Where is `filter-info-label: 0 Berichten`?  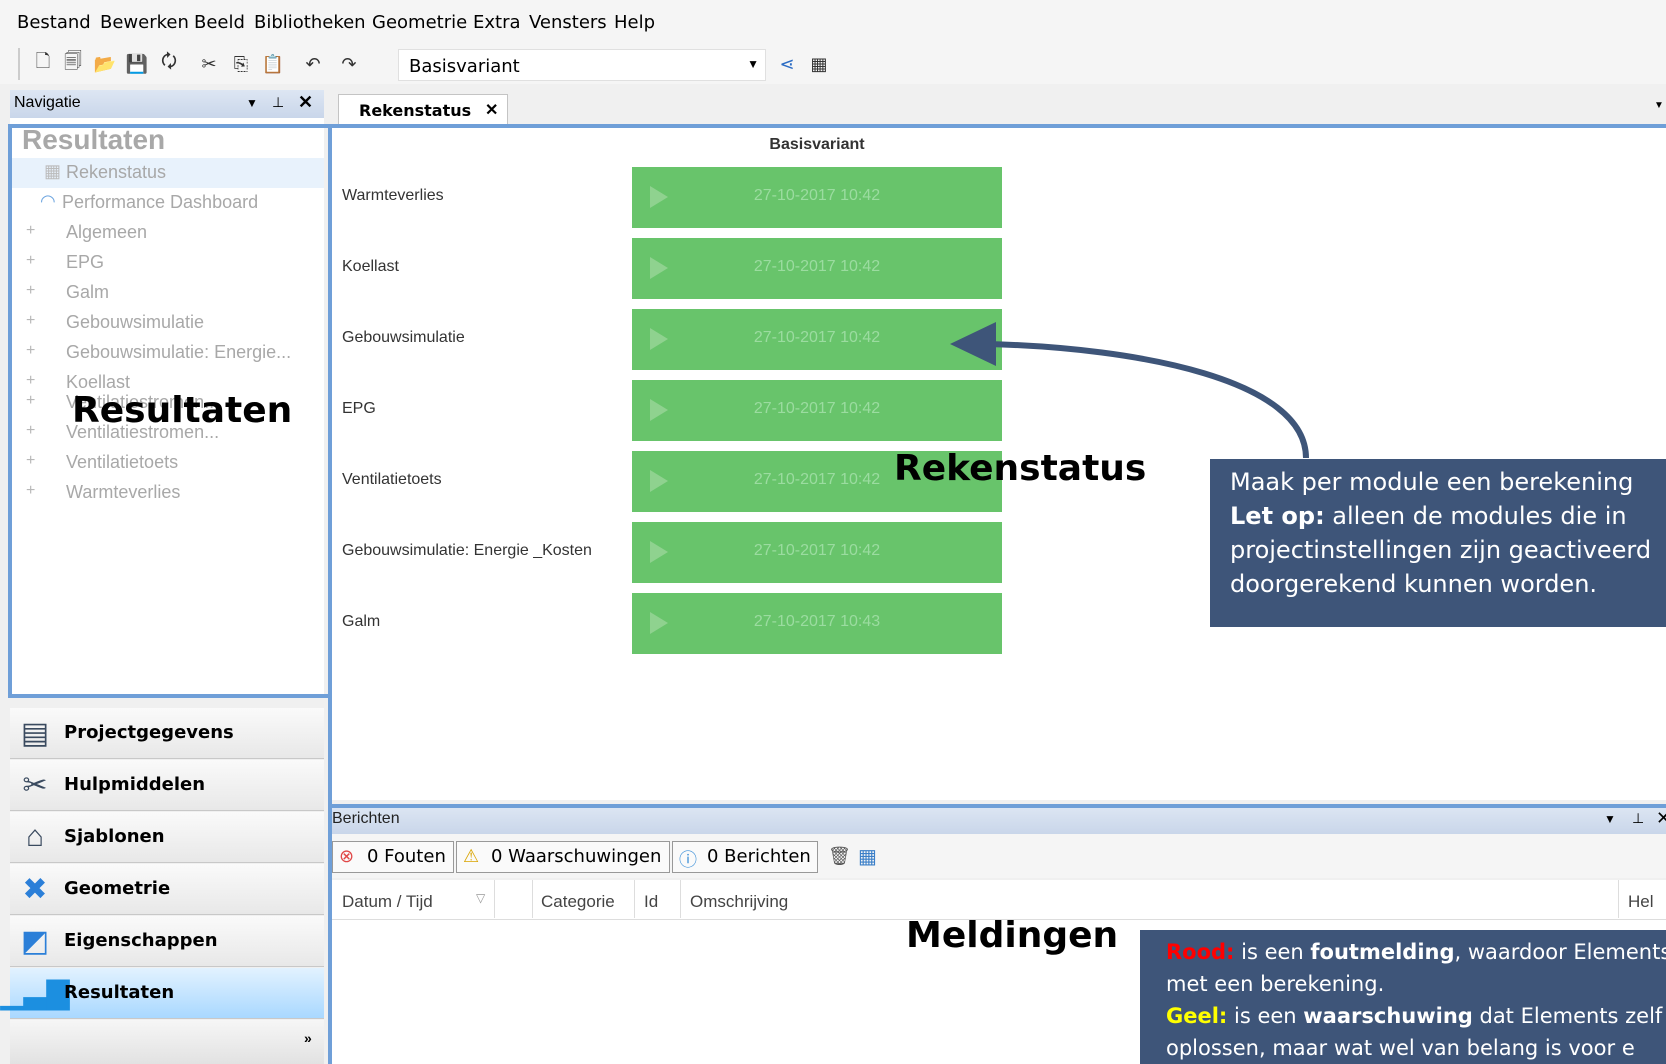
filter-info-label: 0 Berichten is located at coordinates (759, 856).